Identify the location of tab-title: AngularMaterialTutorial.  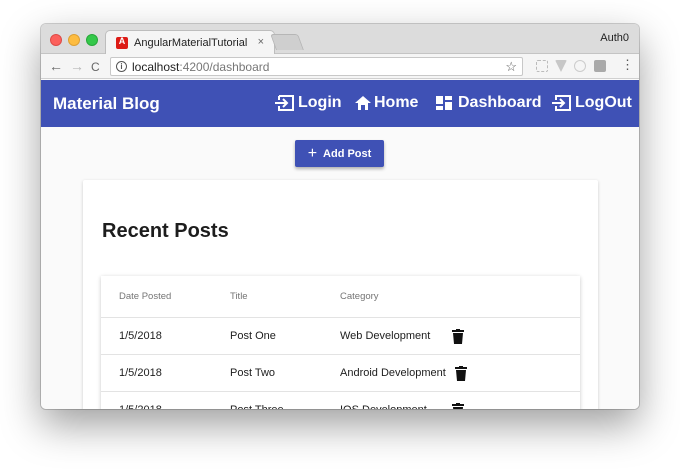
(191, 42).